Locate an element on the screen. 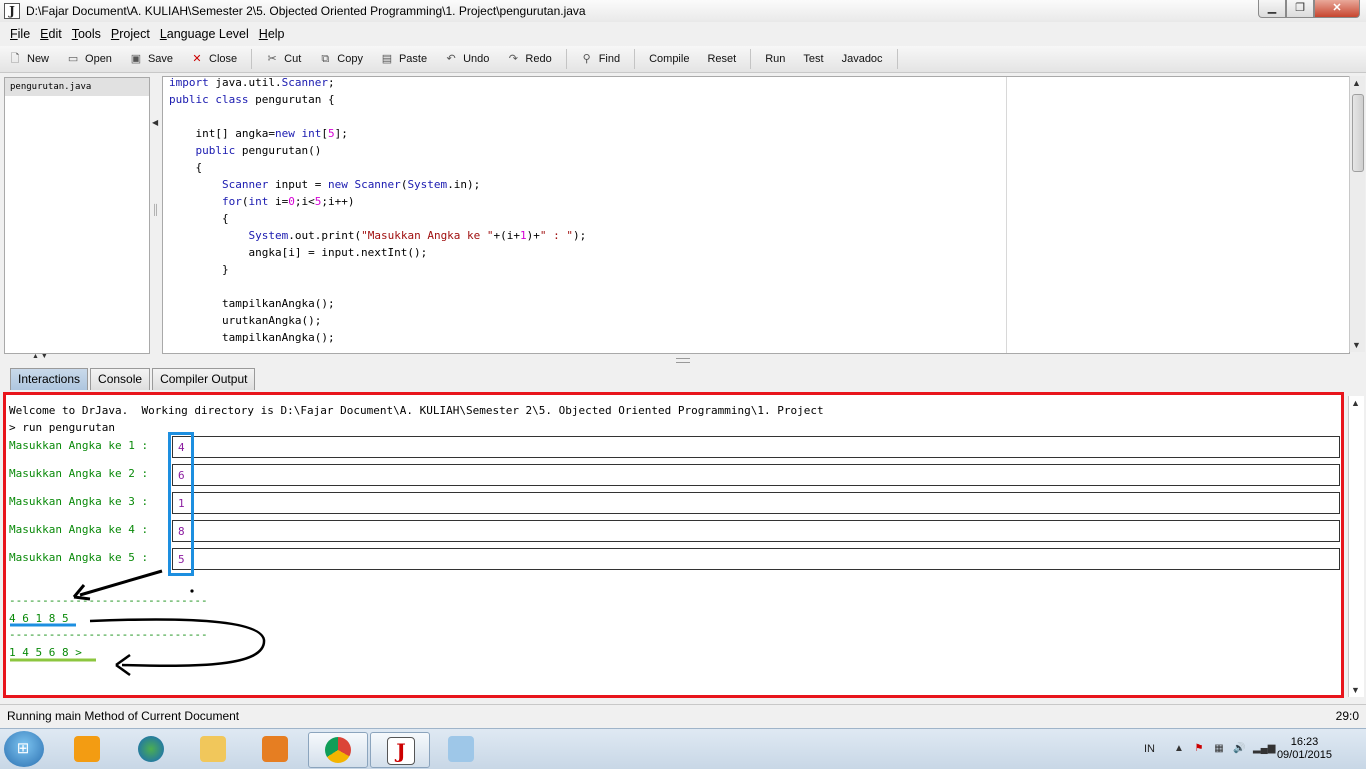 This screenshot has width=1366, height=769. right-margin-line is located at coordinates (1006, 215).